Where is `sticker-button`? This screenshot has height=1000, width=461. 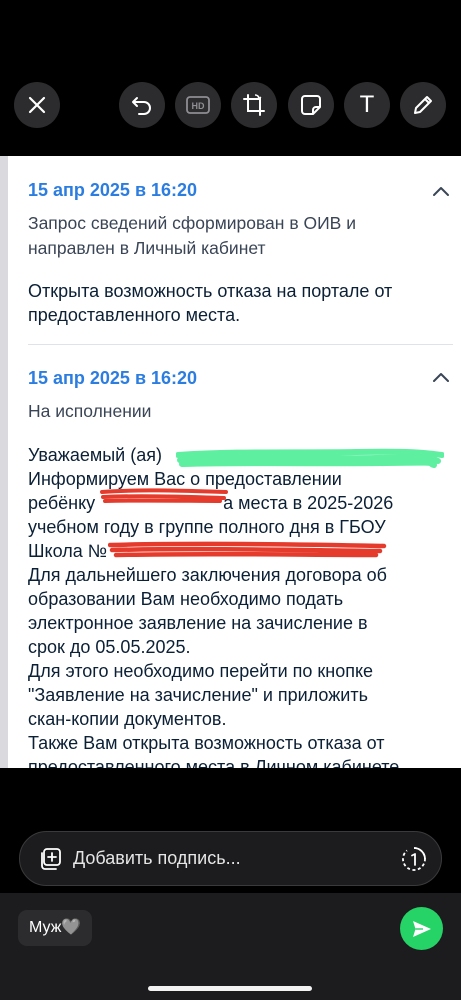
sticker-button is located at coordinates (311, 105).